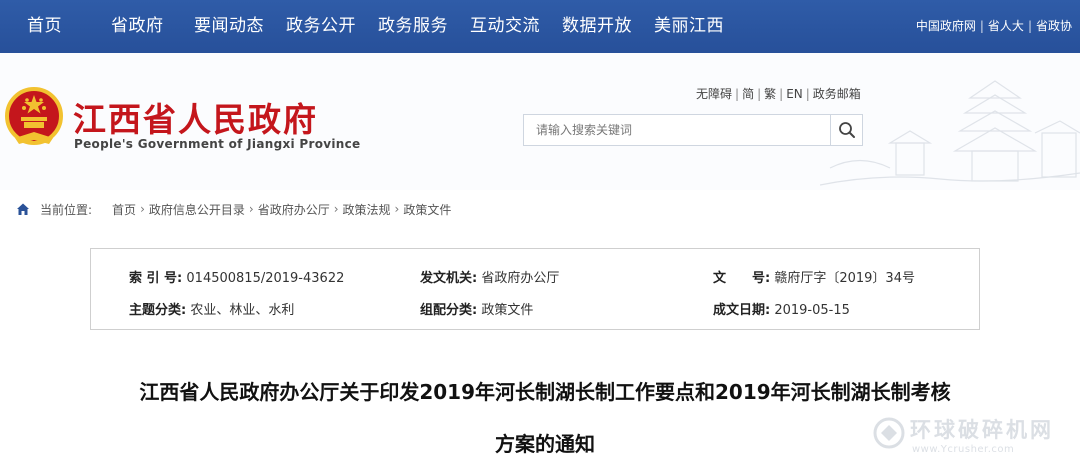 The image size is (1080, 464). Describe the element at coordinates (597, 26) in the screenshot. I see `nav-item-open-data: 数据开放` at that location.